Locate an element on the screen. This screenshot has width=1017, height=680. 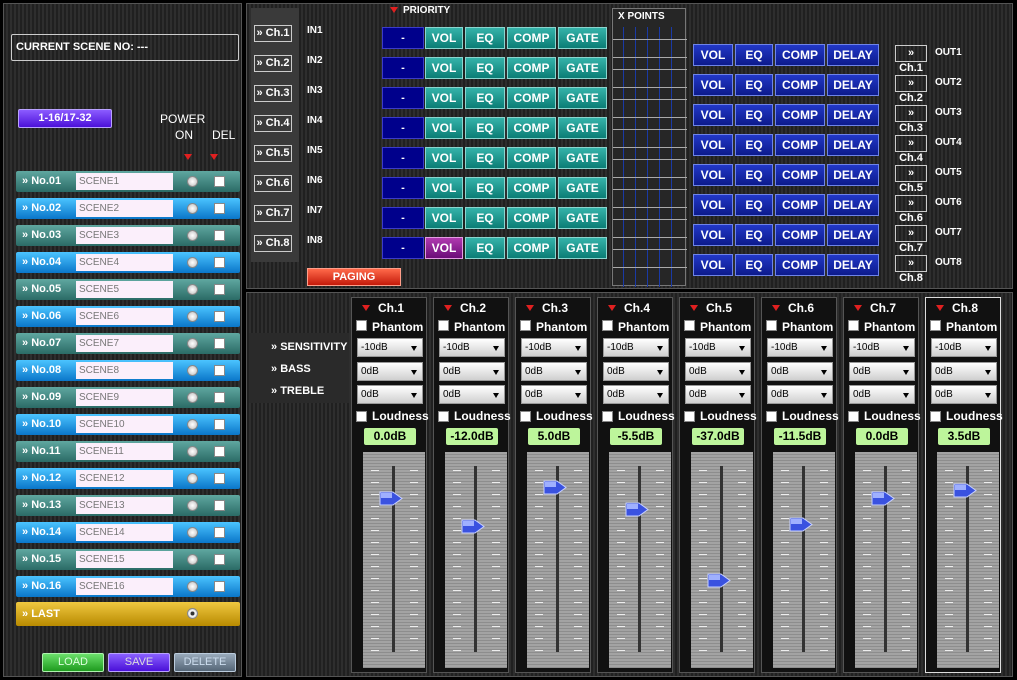
last-power-radio is located at coordinates (192, 613).